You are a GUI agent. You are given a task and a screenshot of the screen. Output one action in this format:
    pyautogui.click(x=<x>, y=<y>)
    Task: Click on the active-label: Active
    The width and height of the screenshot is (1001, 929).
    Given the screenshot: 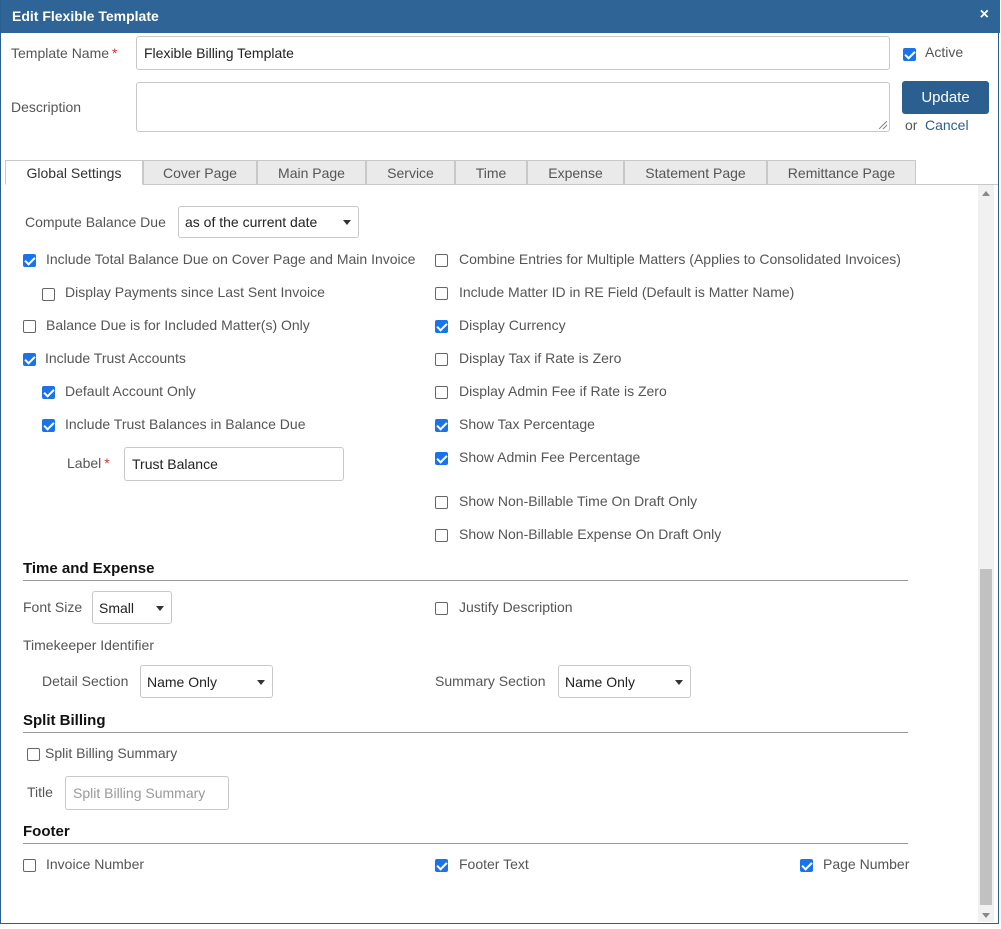 What is the action you would take?
    pyautogui.click(x=944, y=52)
    